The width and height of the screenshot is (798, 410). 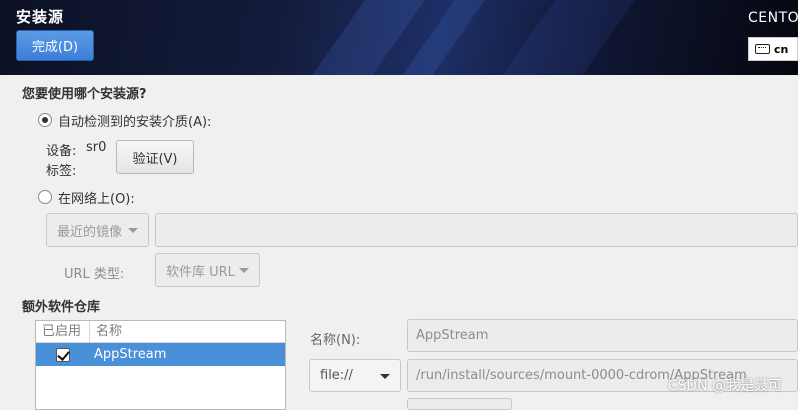 I want to click on extra-repos-heading: 额外软件仓库, so click(x=61, y=307).